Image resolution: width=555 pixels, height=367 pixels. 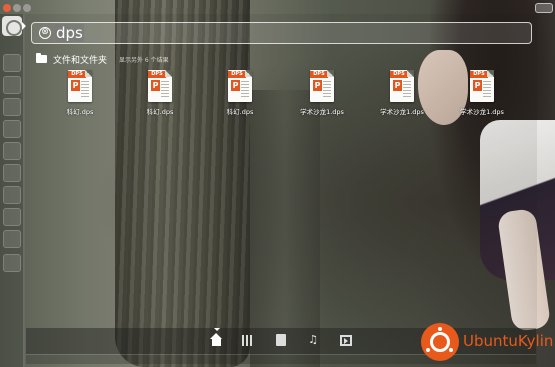 What do you see at coordinates (216, 339) in the screenshot?
I see `home-lens-icon` at bounding box center [216, 339].